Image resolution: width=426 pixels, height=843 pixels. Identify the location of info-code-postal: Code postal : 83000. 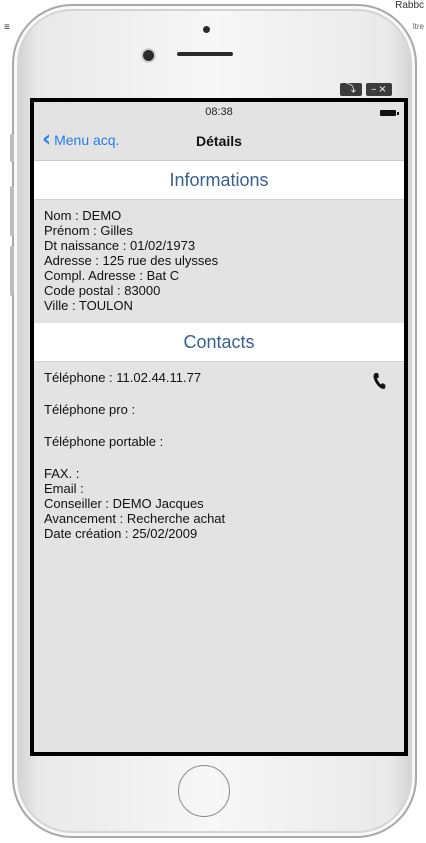
(102, 290).